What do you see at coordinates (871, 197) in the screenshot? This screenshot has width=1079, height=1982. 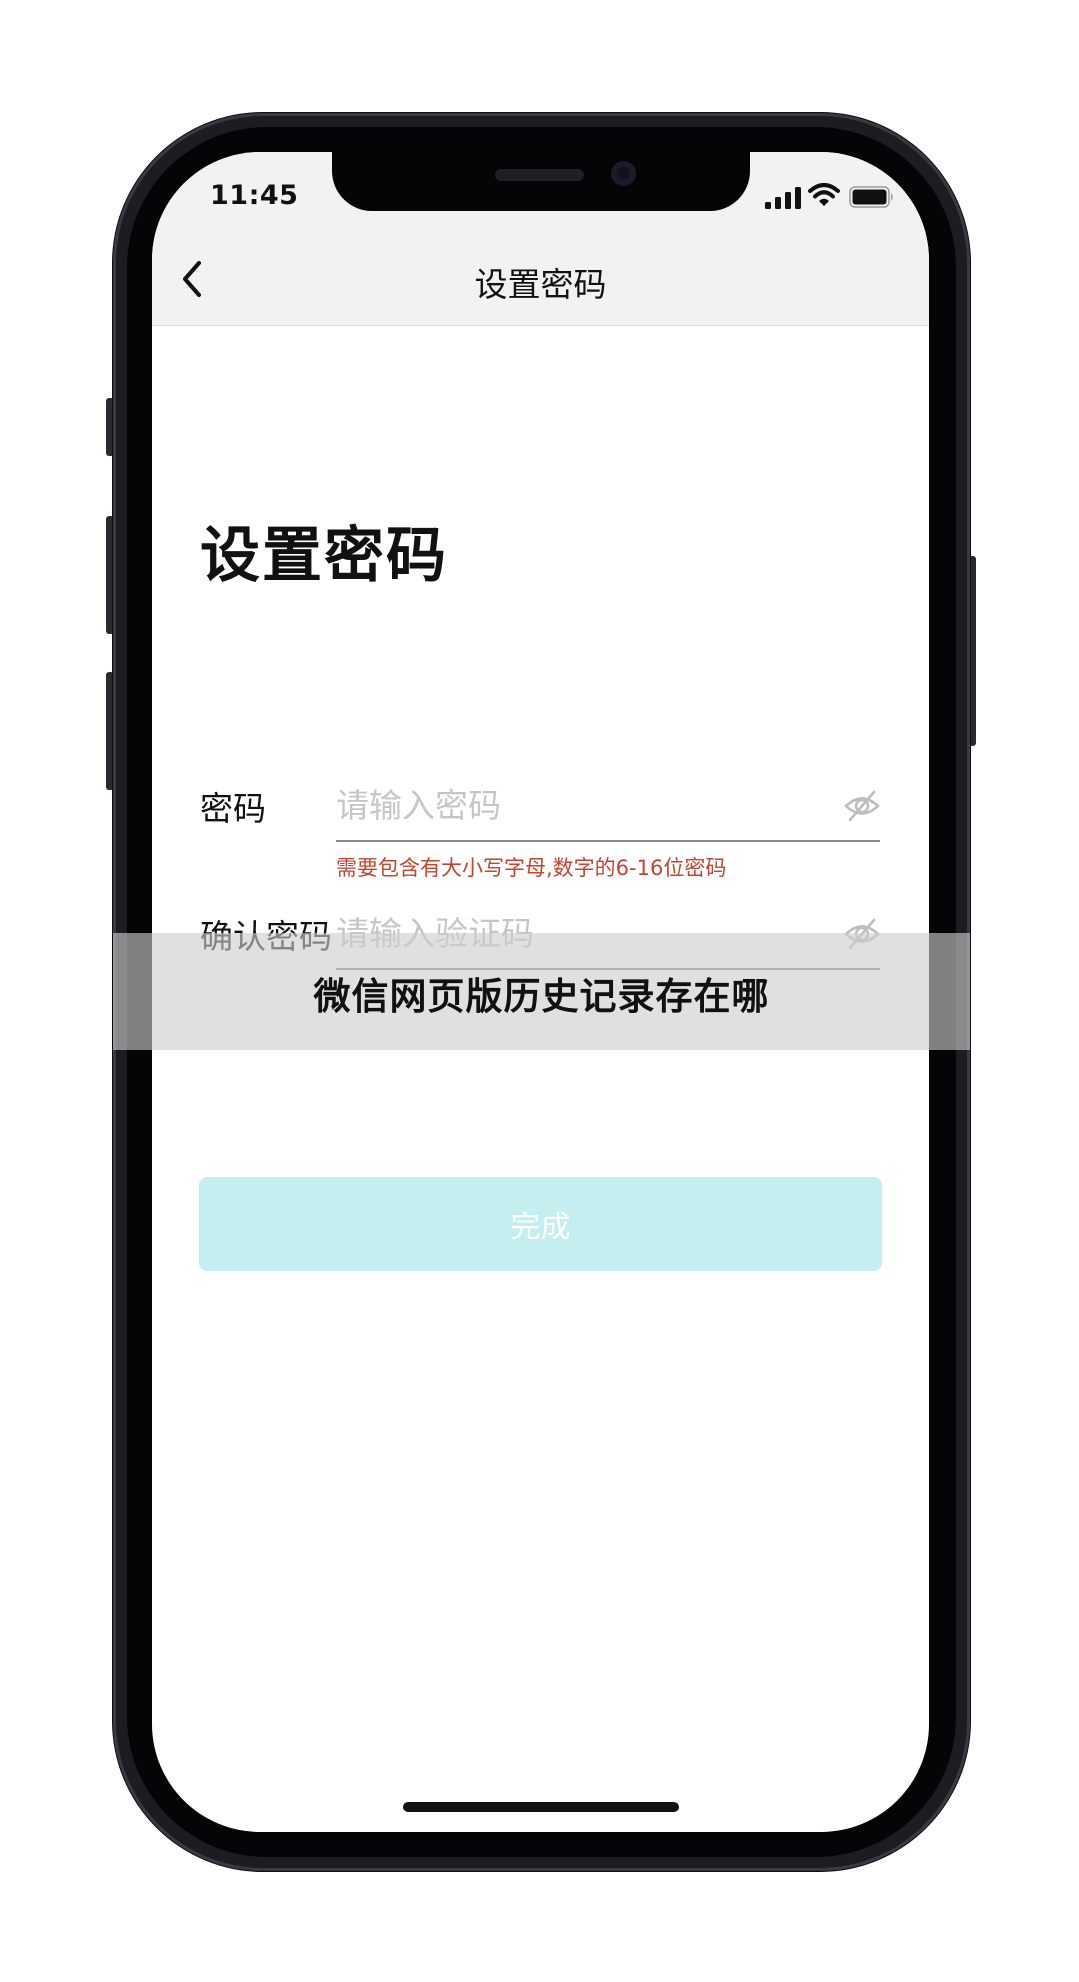 I see `battery-icon` at bounding box center [871, 197].